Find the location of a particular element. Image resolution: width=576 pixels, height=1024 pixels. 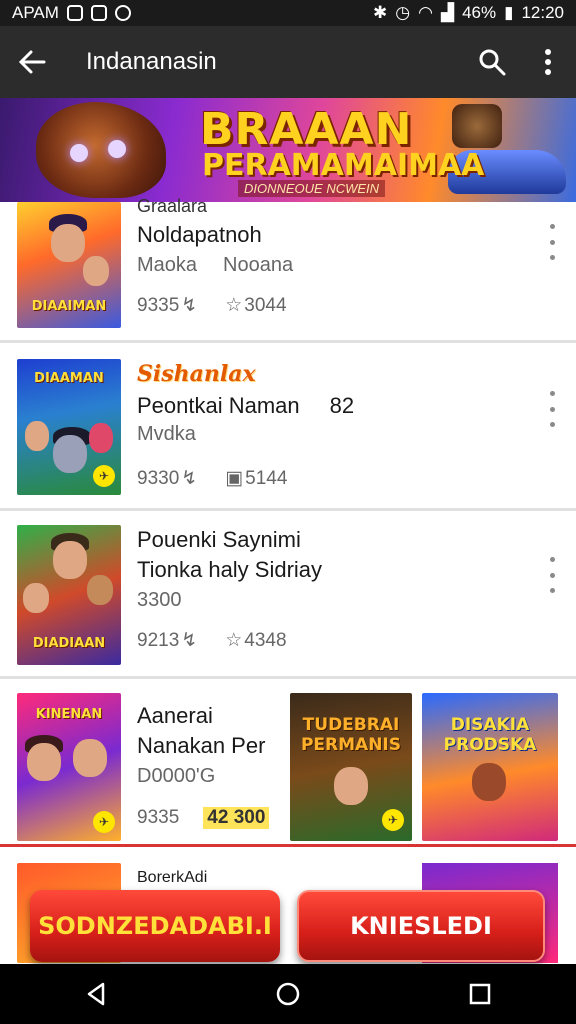

promo-banner: BRAAAN PERAMAMAIMAA DIONNEOUE NCWEIN is located at coordinates (288, 150).